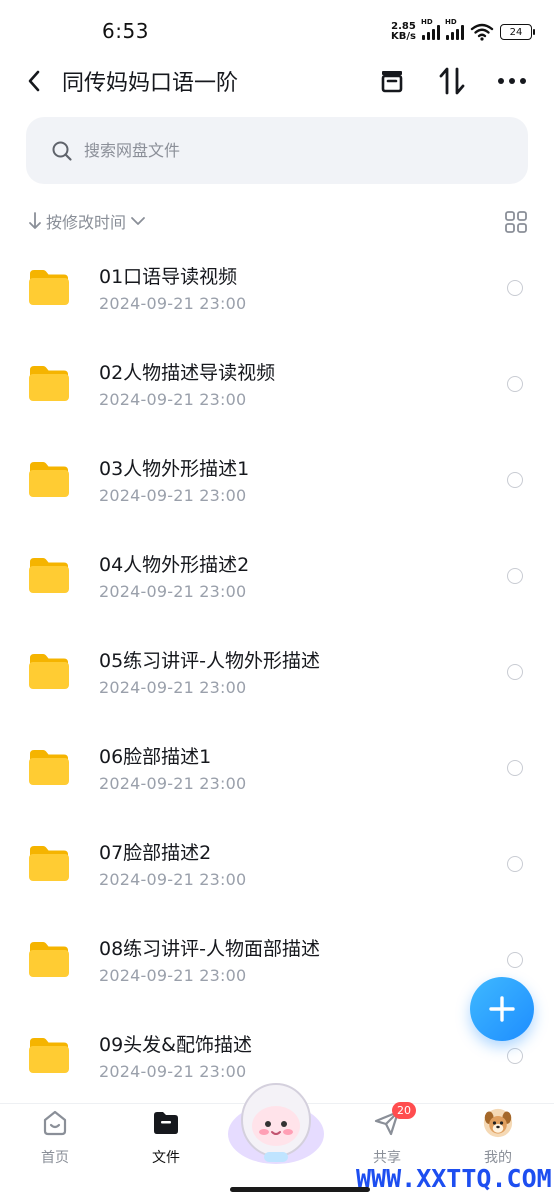 The width and height of the screenshot is (554, 1200). Describe the element at coordinates (166, 1144) in the screenshot. I see `nav-files: 文件` at that location.